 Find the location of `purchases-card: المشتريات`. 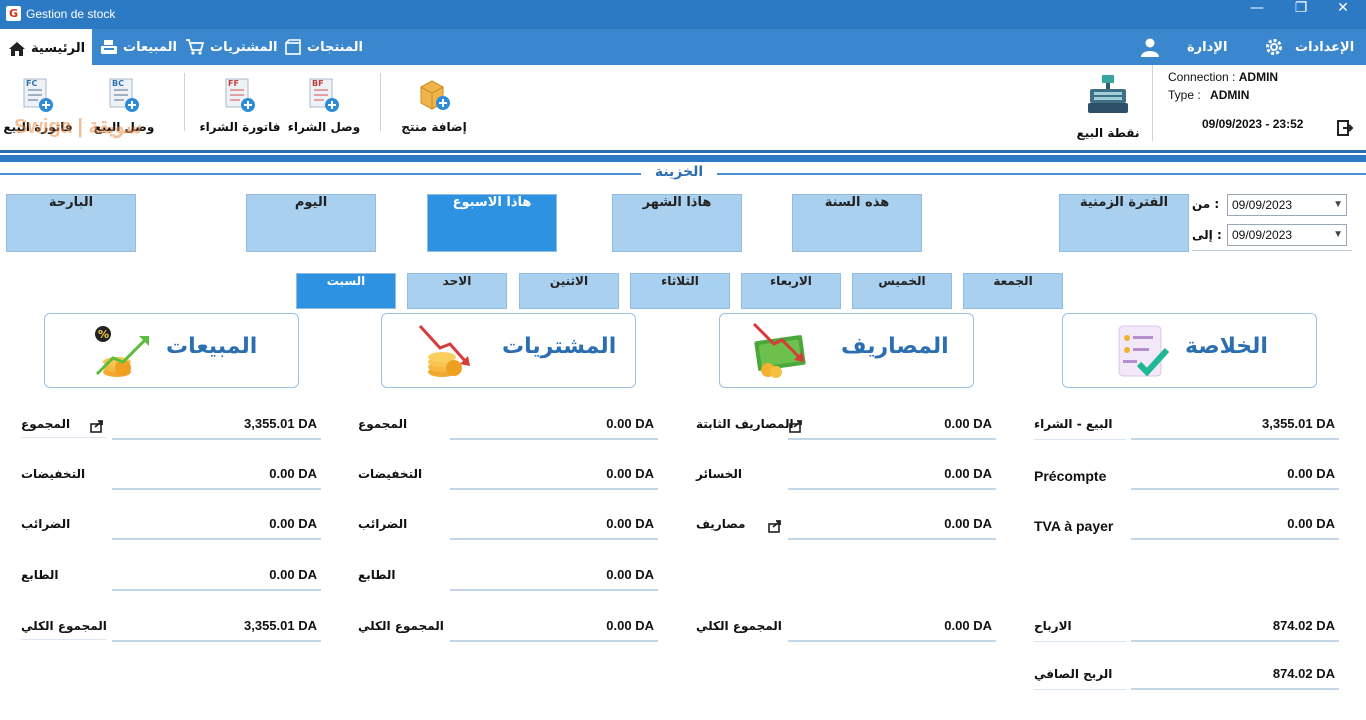

purchases-card: المشتريات is located at coordinates (508, 350).